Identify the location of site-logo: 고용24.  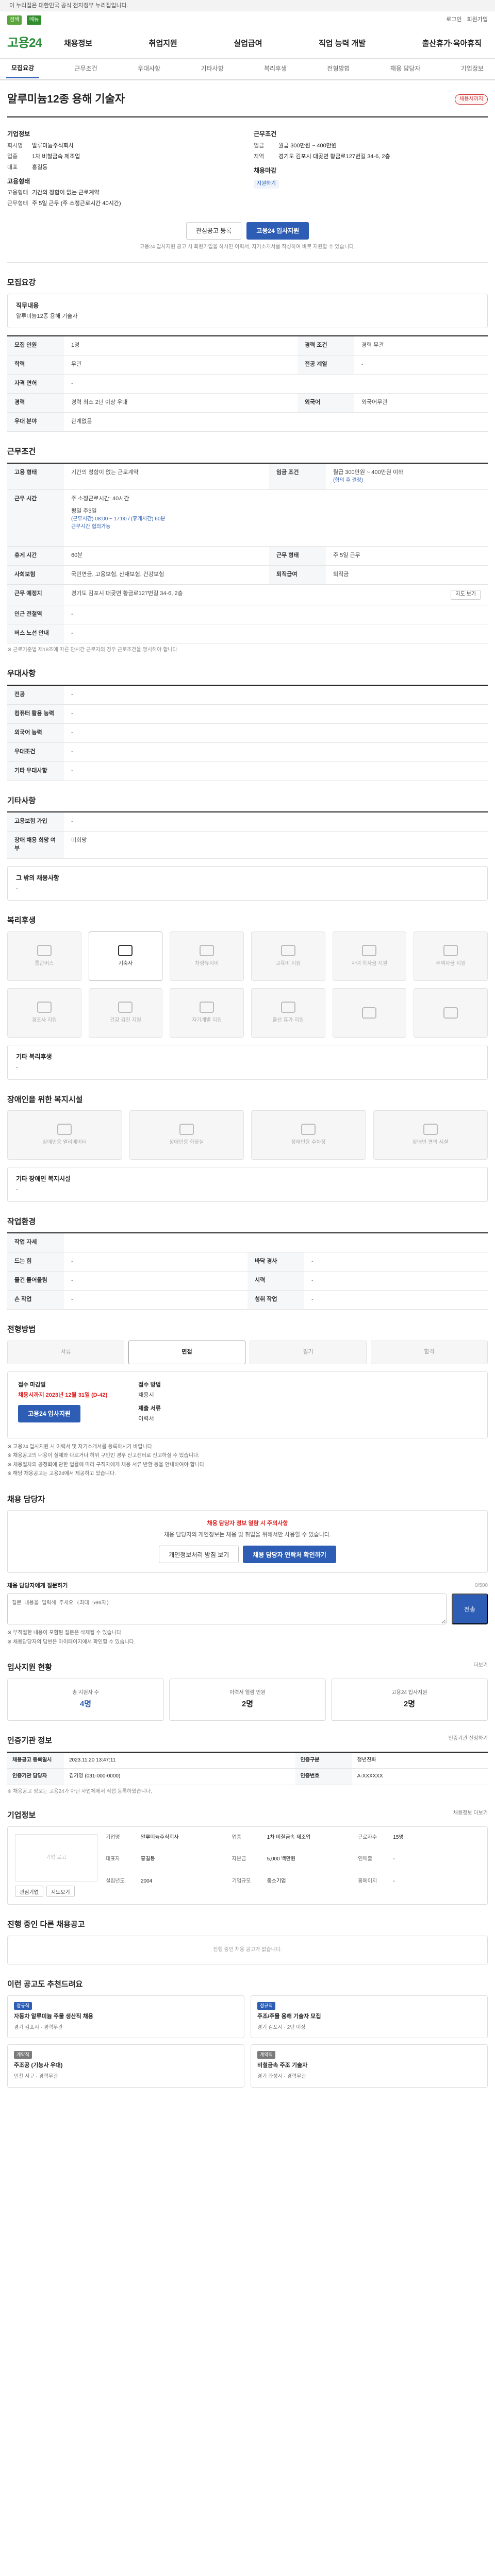
(27, 44).